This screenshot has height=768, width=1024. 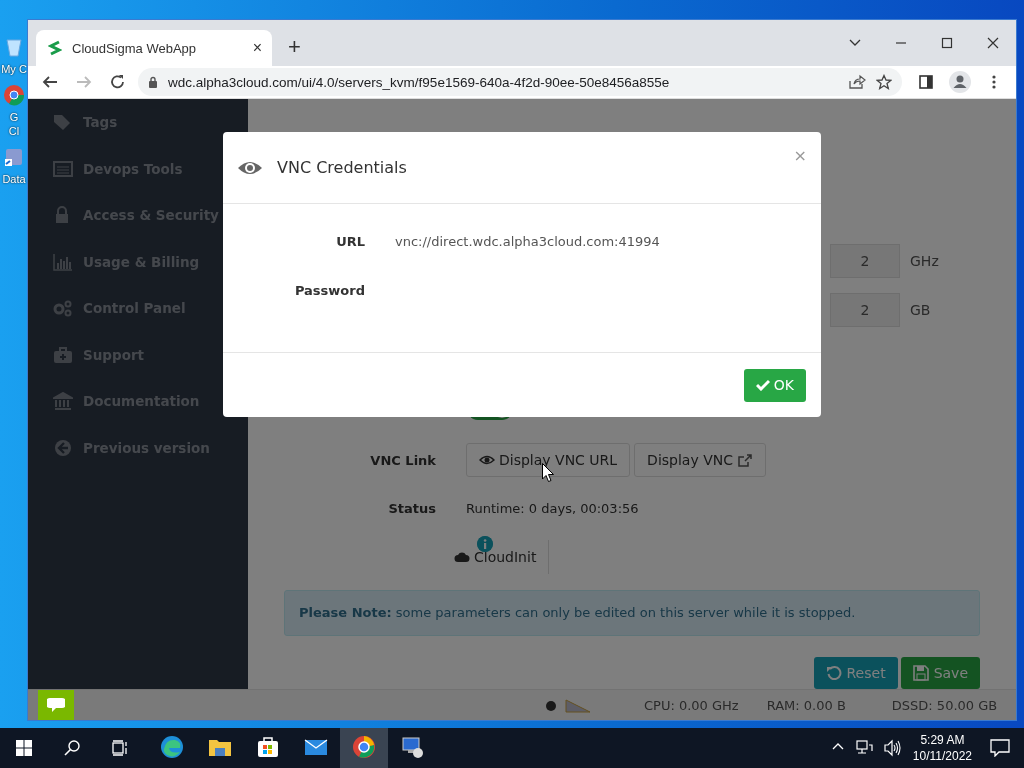 I want to click on clock-button: 5:29 AM 10/11/2022, so click(x=942, y=748).